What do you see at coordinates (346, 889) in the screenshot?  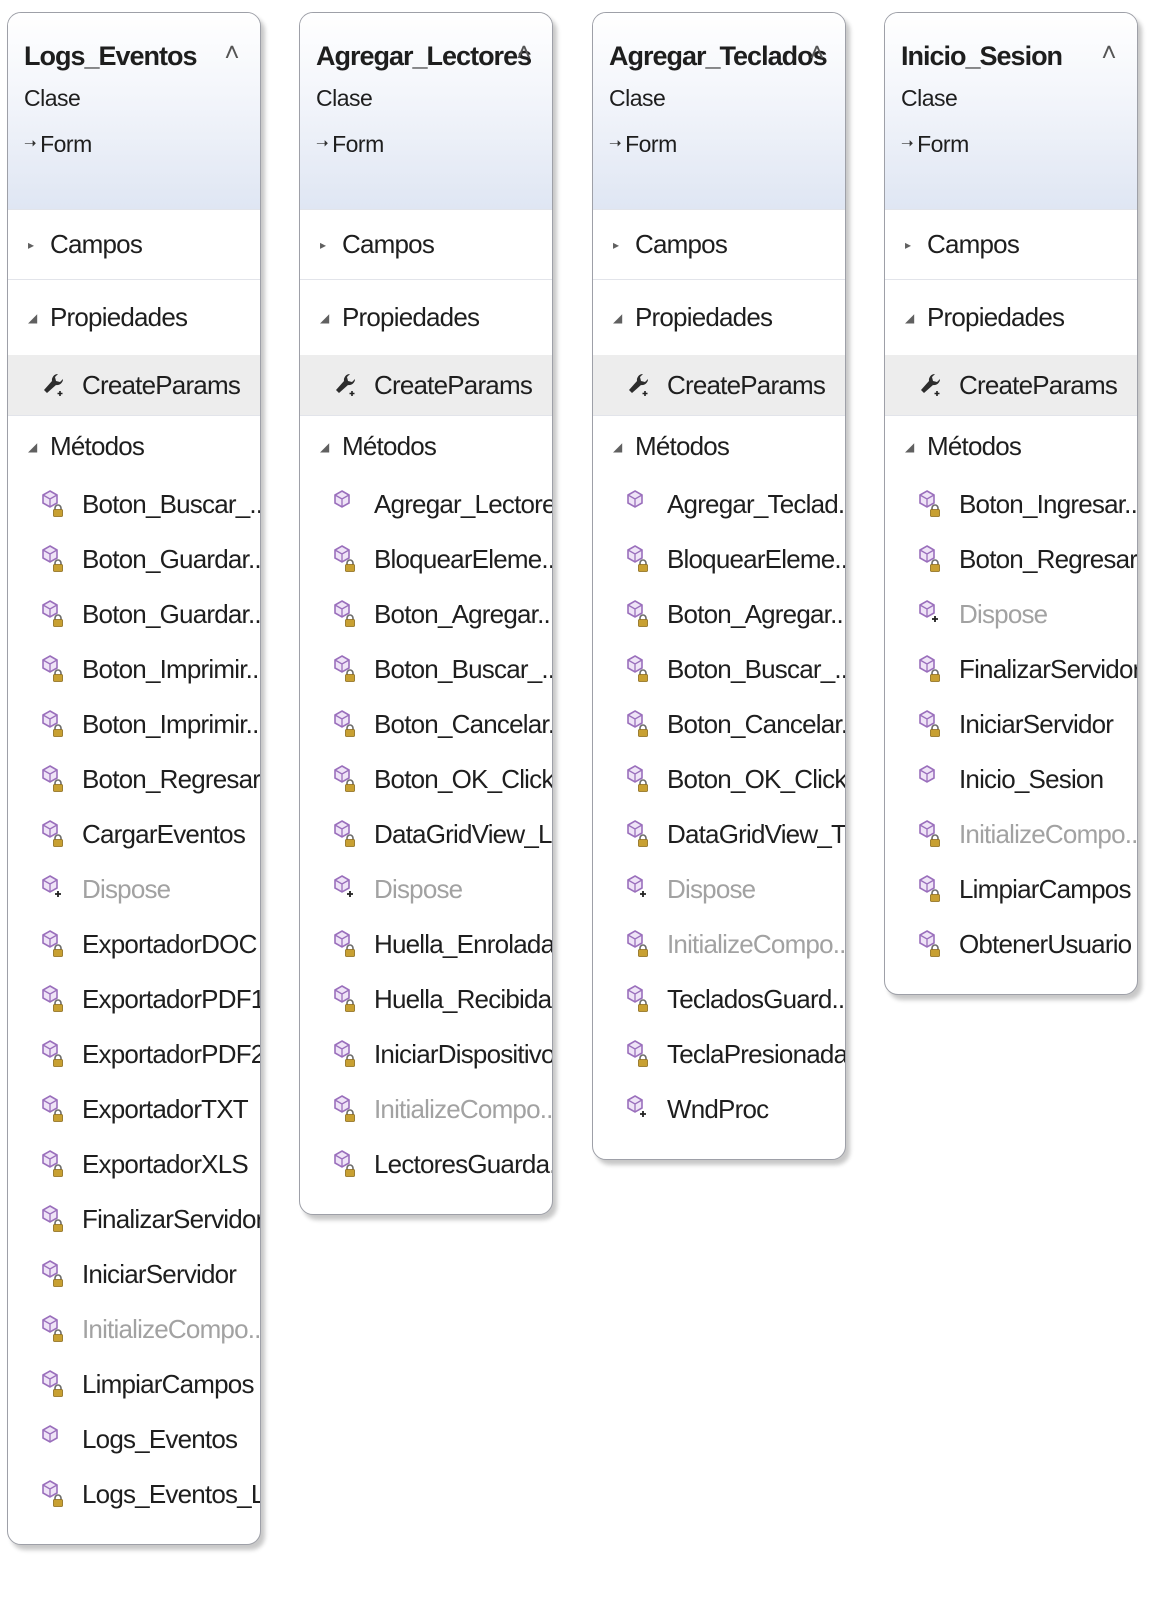 I see `protected-method-icon` at bounding box center [346, 889].